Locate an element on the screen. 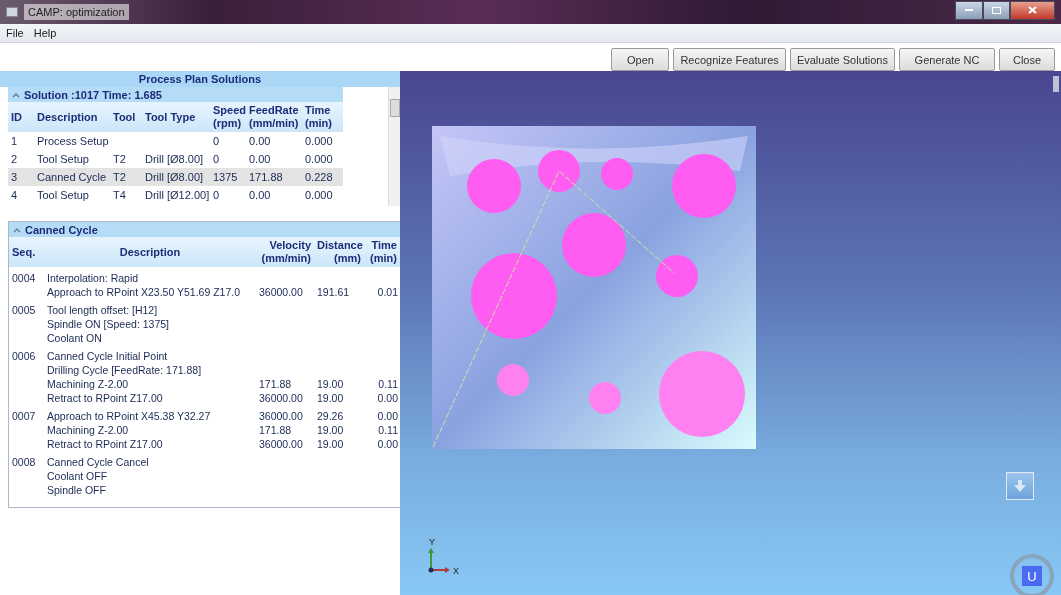 The image size is (1061, 595). column-header: Seq. is located at coordinates (26, 252).